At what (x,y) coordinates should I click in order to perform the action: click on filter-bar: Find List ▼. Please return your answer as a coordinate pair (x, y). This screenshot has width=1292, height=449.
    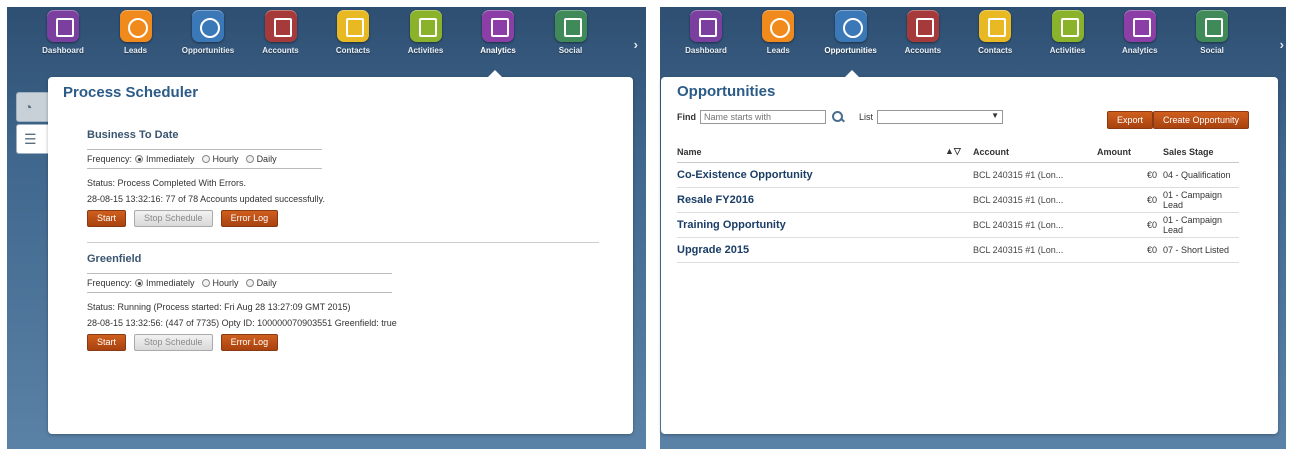
    Looking at the image, I should click on (840, 117).